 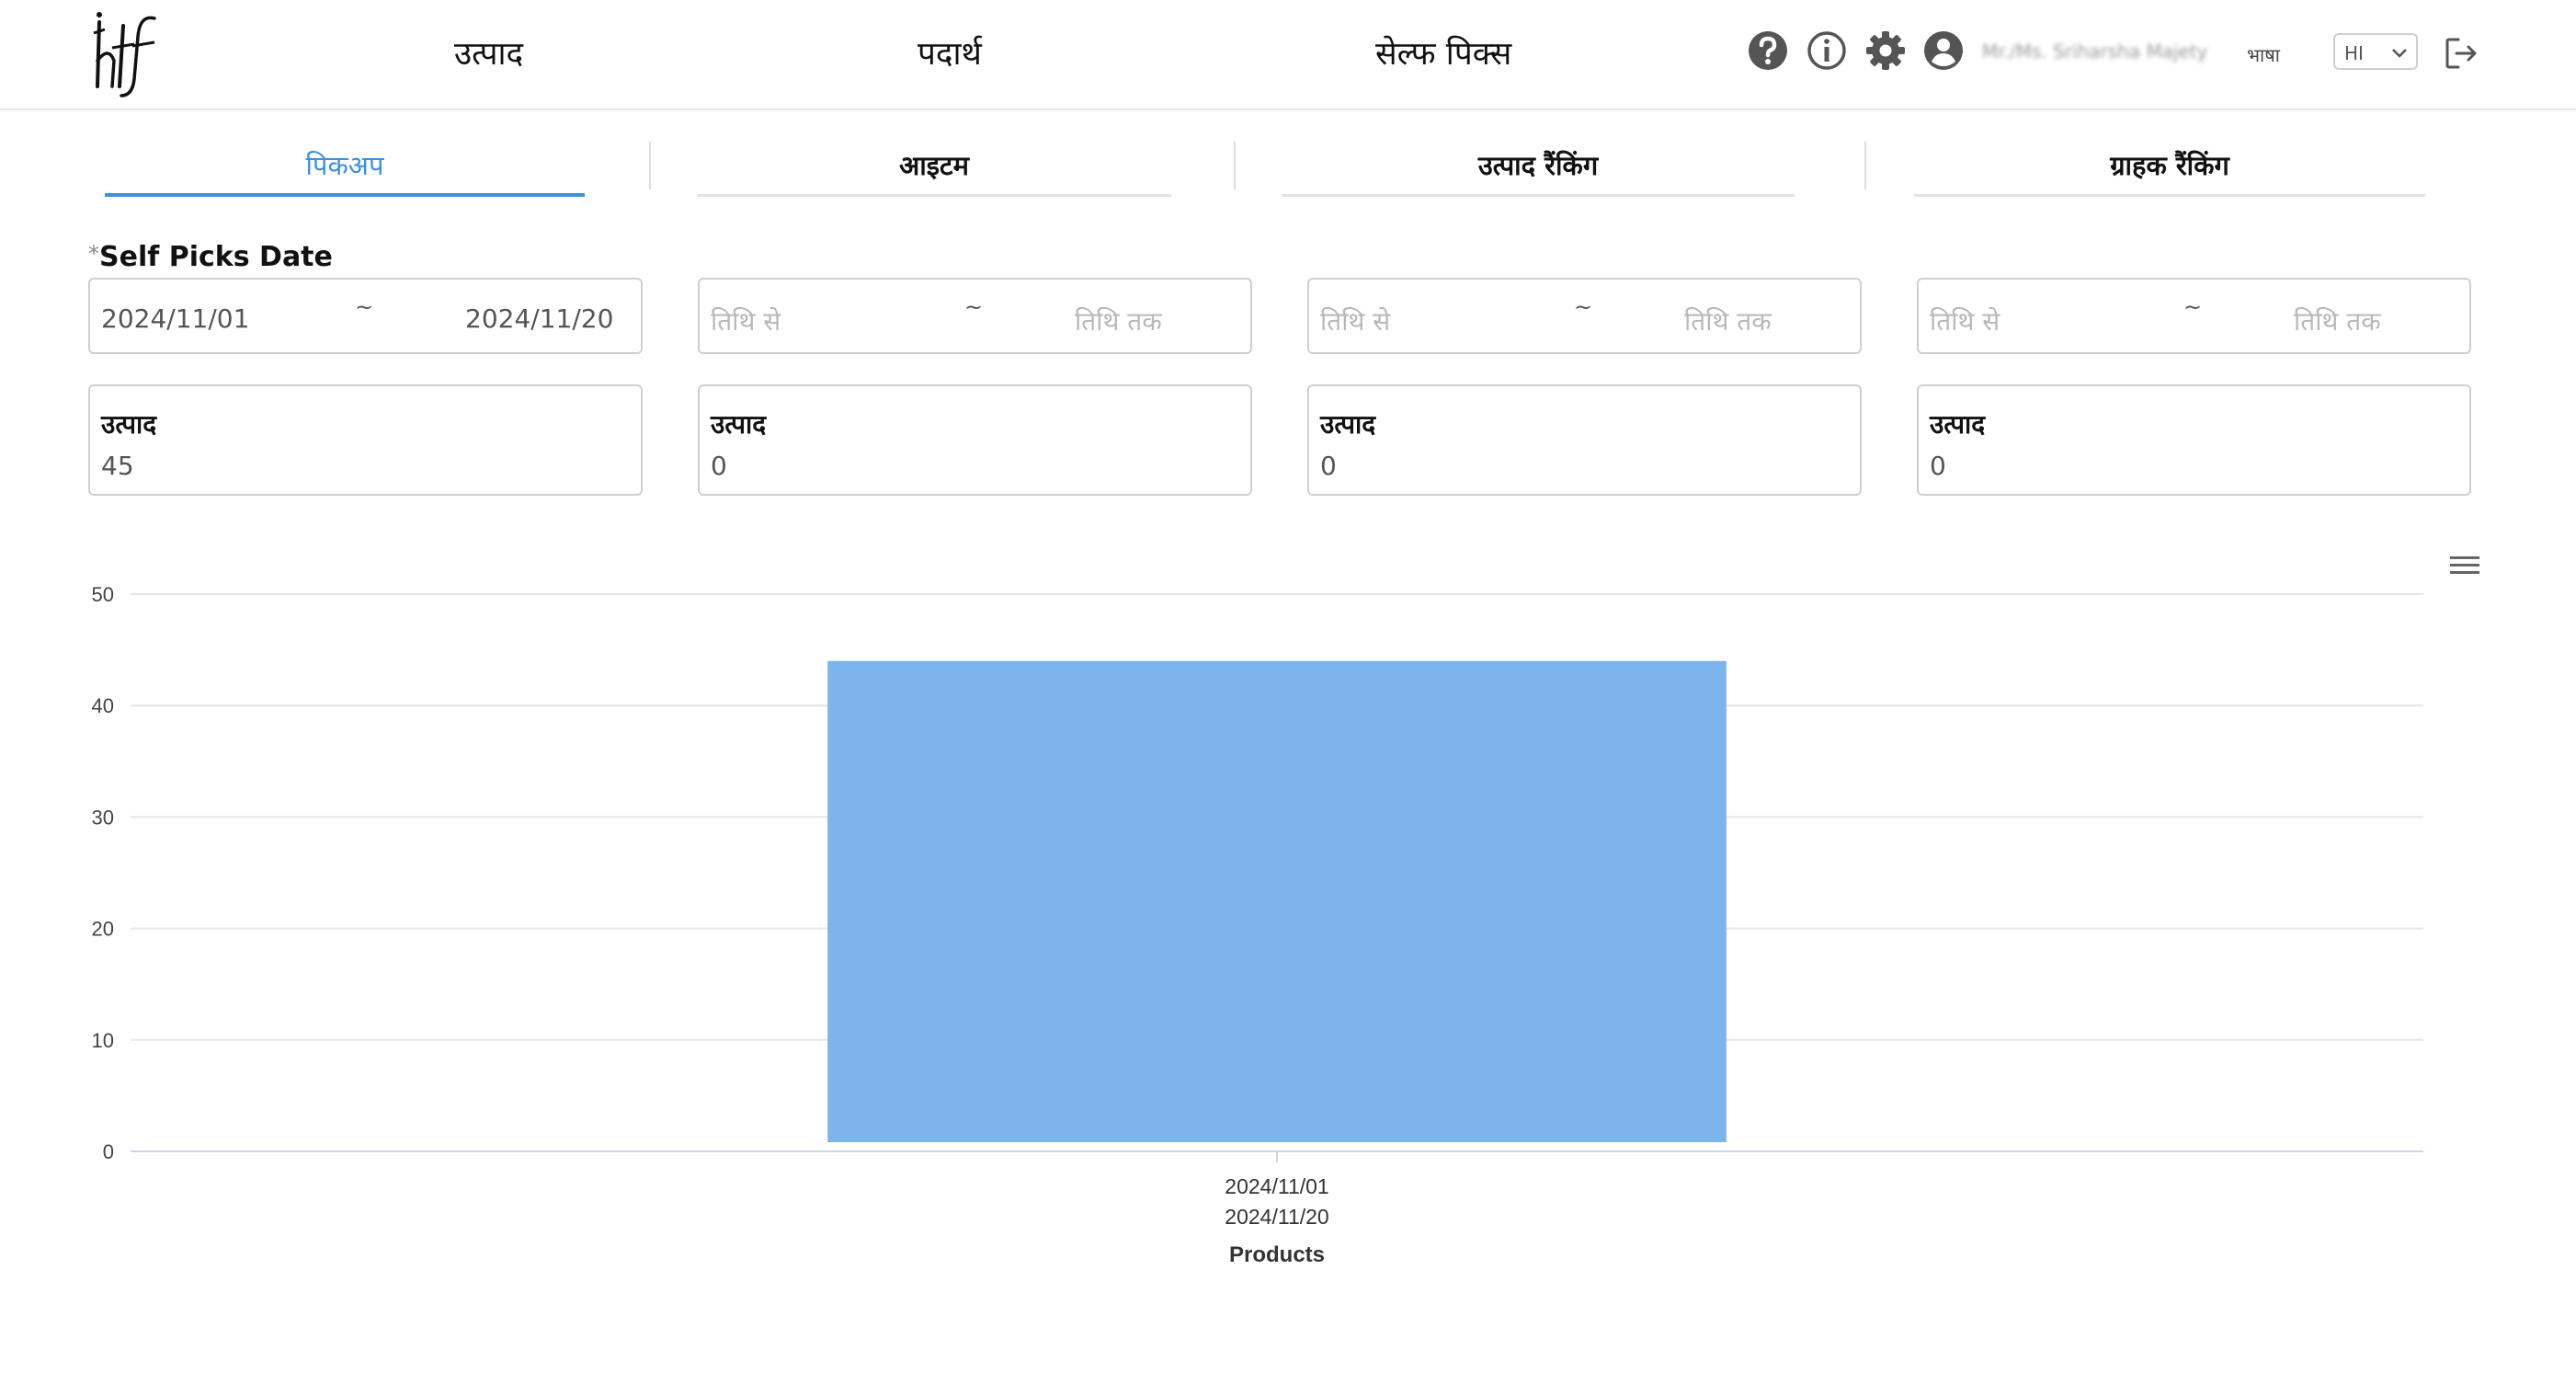 I want to click on required-mark: *, so click(x=93, y=254).